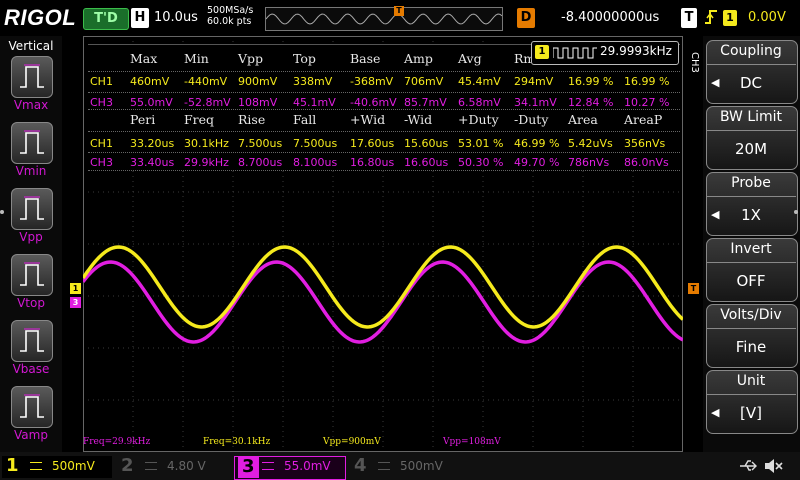 This screenshot has height=480, width=800. What do you see at coordinates (711, 19) in the screenshot?
I see `rising-edge-icon` at bounding box center [711, 19].